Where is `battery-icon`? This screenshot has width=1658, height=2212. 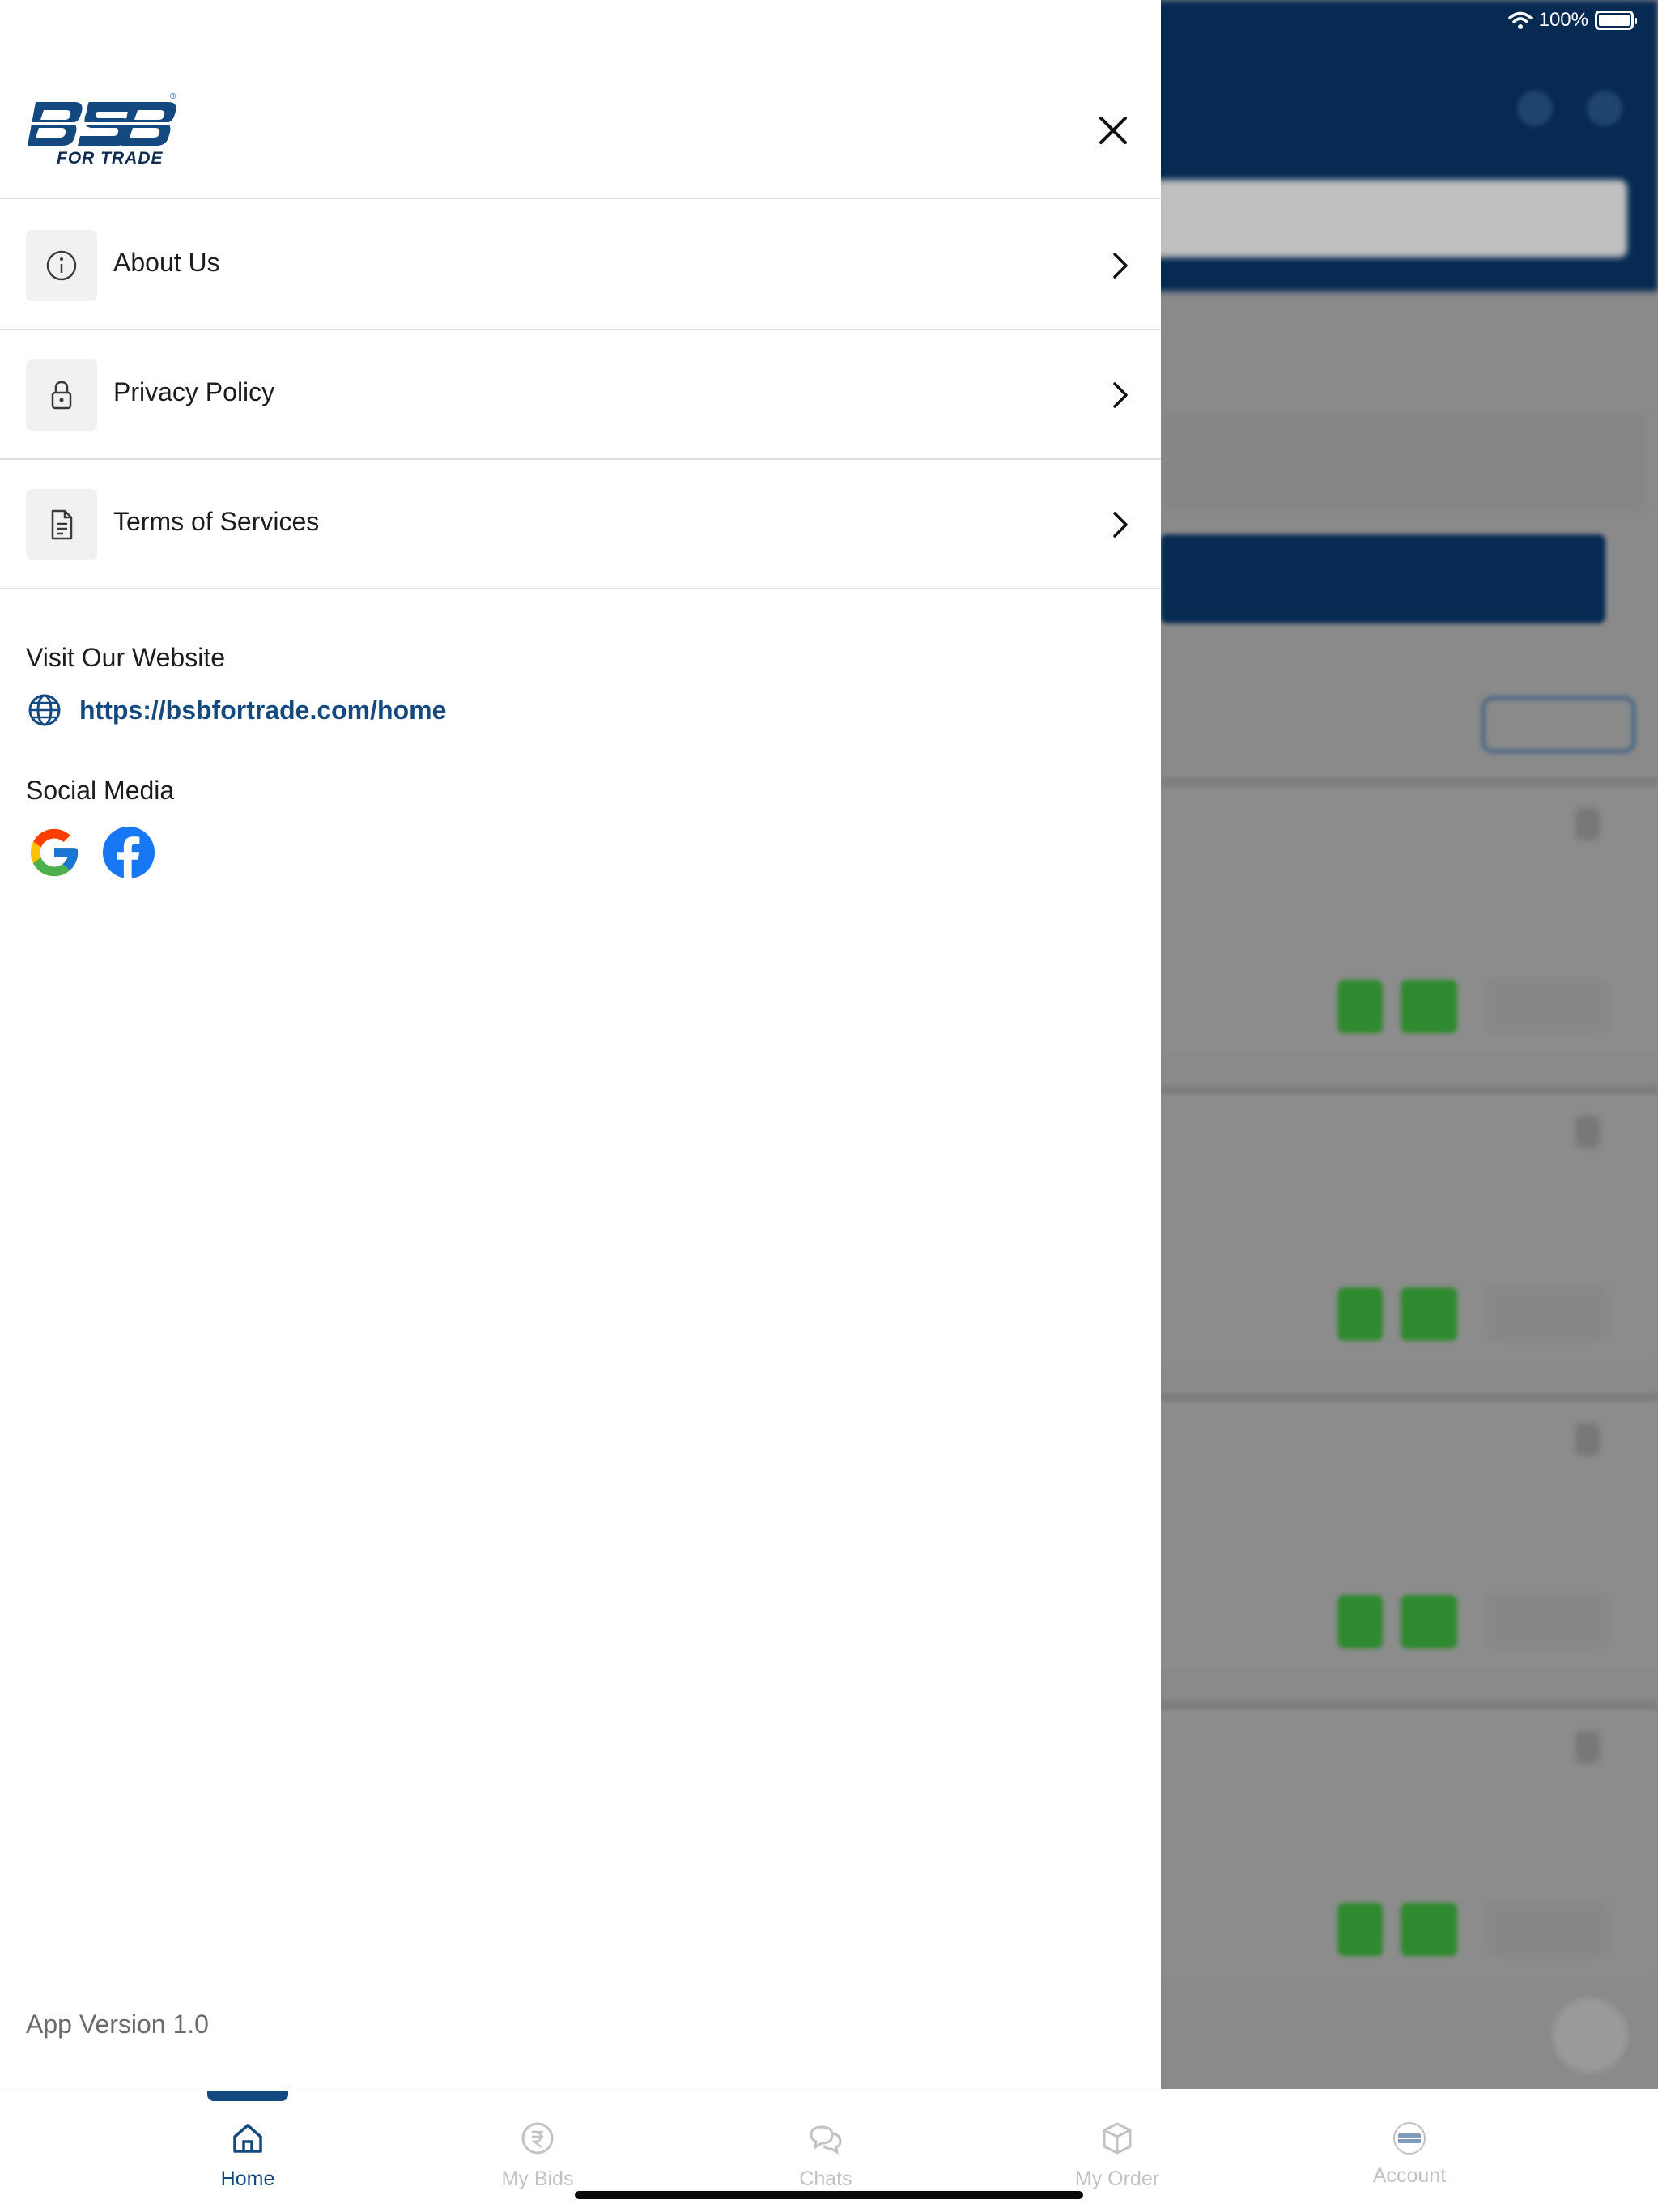
battery-icon is located at coordinates (1616, 21).